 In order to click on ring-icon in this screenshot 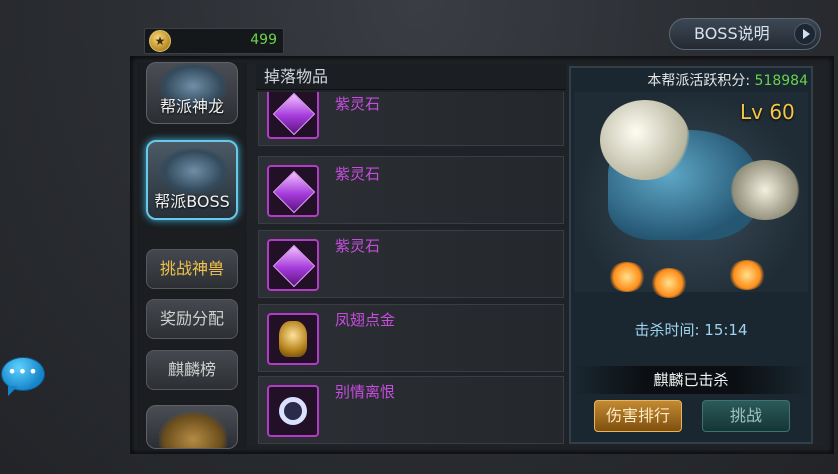, I will do `click(293, 411)`.